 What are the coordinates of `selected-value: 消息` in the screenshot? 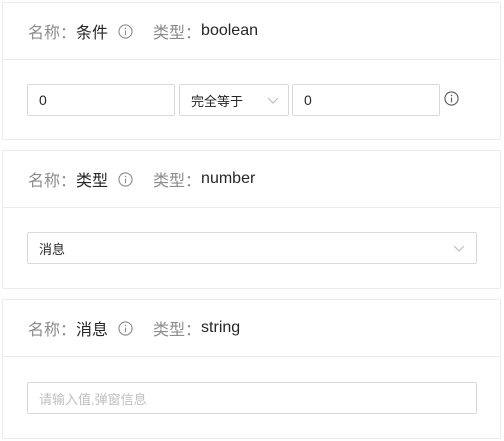 It's located at (52, 249).